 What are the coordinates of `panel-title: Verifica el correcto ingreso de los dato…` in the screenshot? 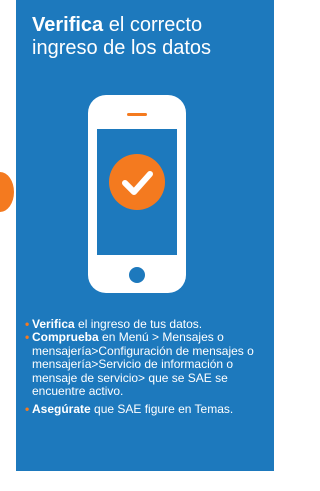 It's located at (150, 37).